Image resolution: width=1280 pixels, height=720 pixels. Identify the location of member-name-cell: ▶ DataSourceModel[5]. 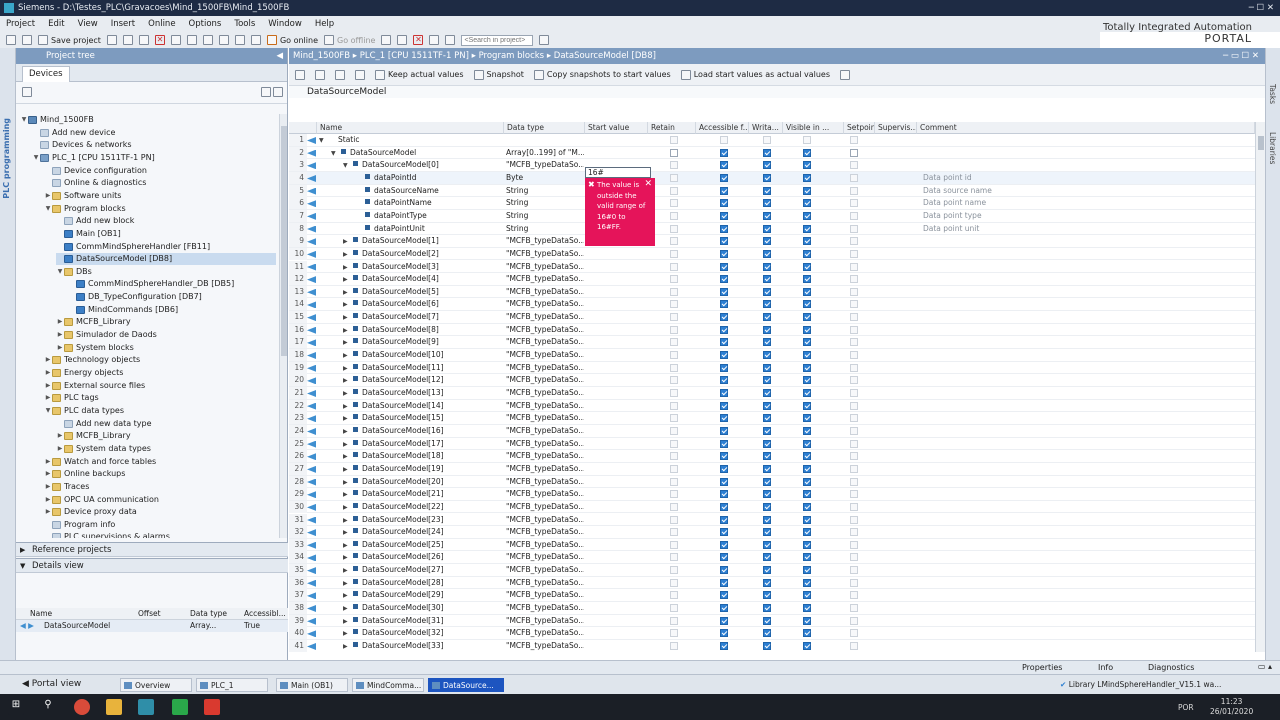
(423, 292).